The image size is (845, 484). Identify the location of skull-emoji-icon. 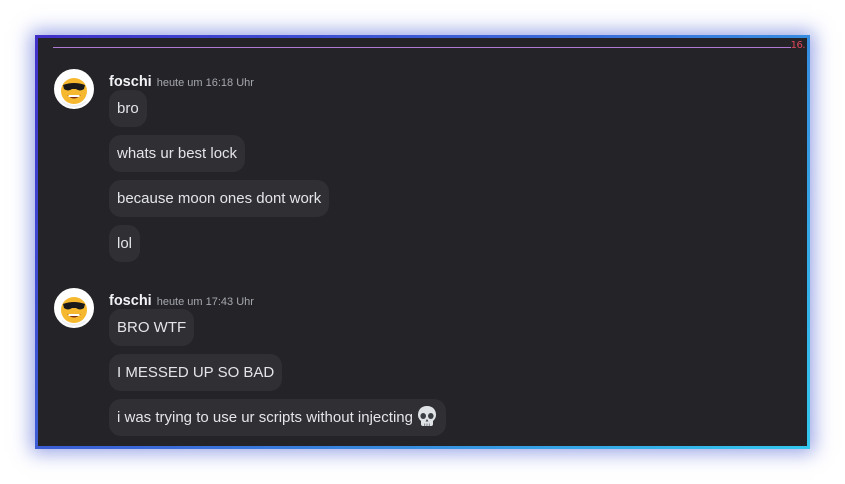
(427, 422).